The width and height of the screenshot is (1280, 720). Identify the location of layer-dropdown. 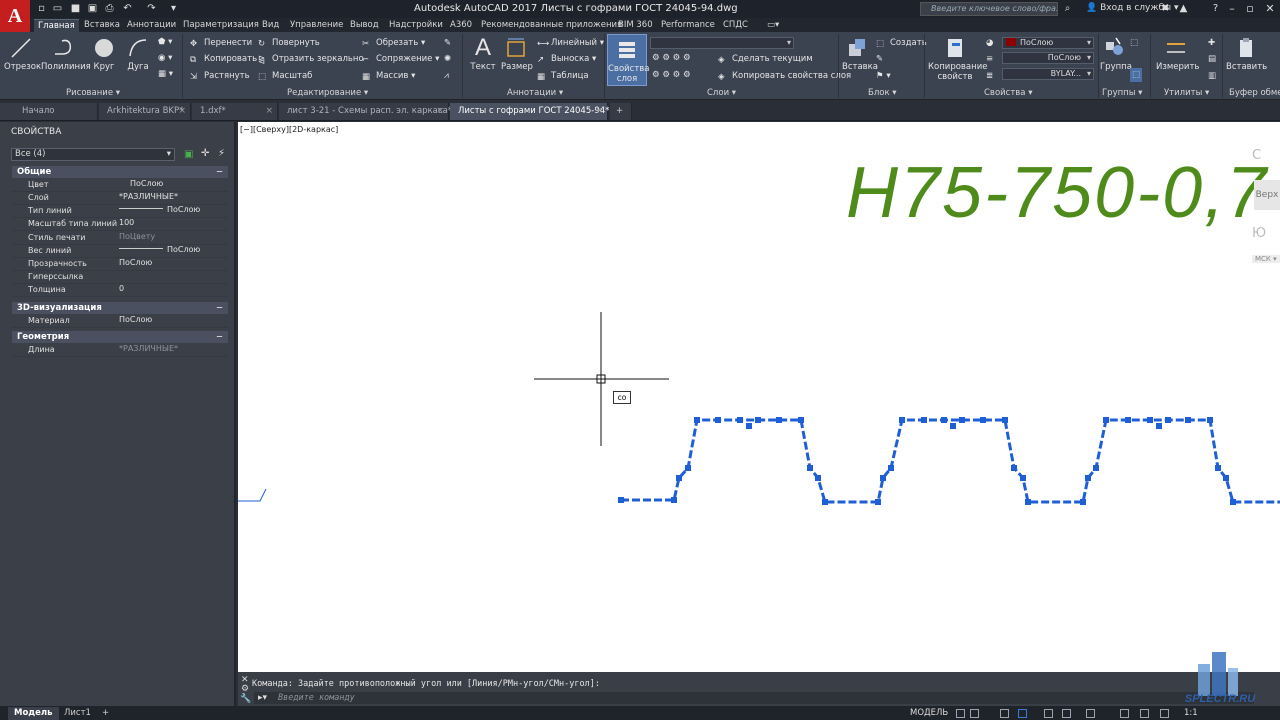
(722, 43).